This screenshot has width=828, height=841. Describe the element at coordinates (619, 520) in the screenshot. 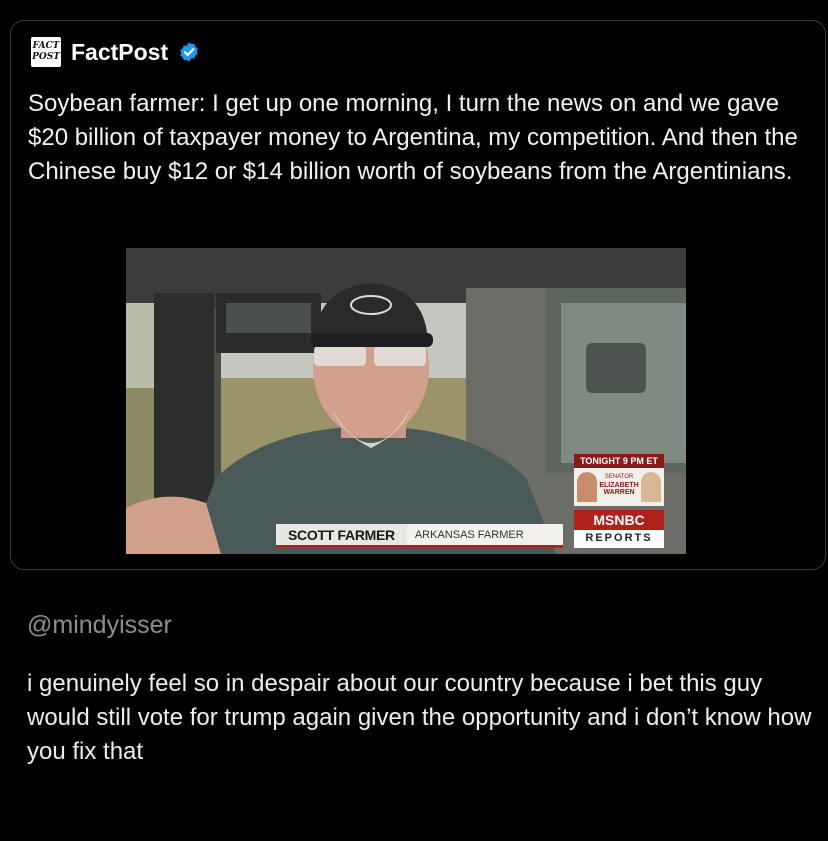

I see `network-name: MSNBC` at that location.